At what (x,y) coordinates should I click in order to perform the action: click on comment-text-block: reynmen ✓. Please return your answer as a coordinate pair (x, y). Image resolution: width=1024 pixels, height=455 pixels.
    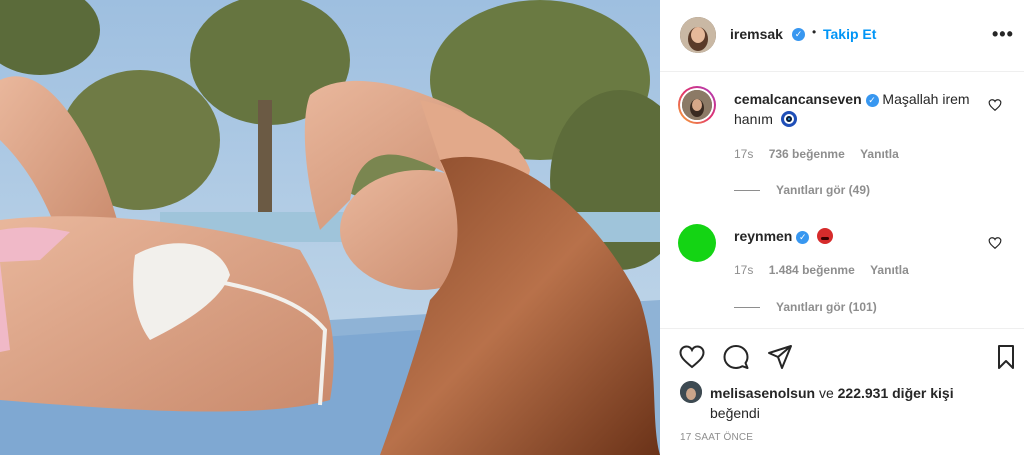
    Looking at the image, I should click on (859, 236).